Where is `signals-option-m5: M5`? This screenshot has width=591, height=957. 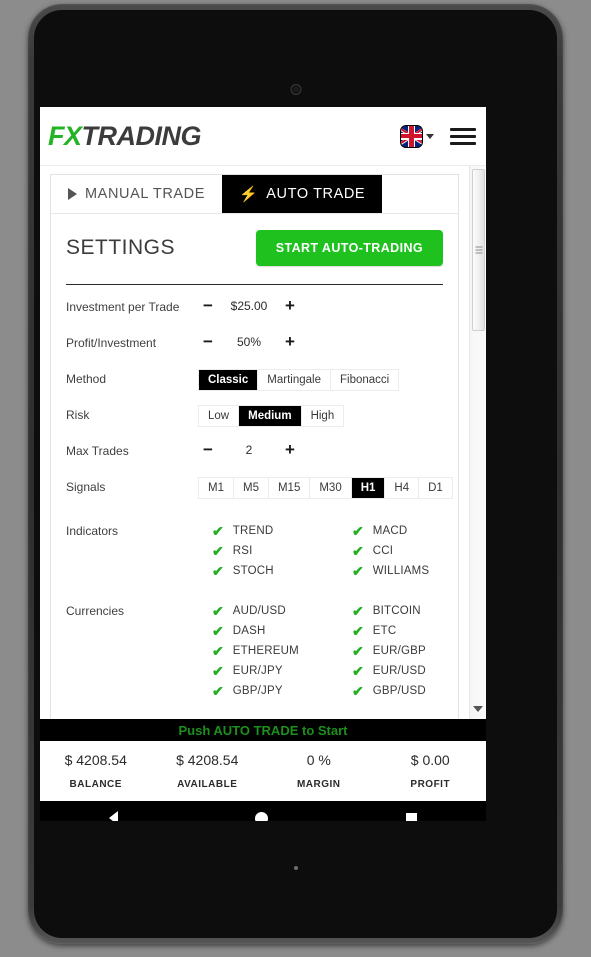
signals-option-m5: M5 is located at coordinates (251, 488).